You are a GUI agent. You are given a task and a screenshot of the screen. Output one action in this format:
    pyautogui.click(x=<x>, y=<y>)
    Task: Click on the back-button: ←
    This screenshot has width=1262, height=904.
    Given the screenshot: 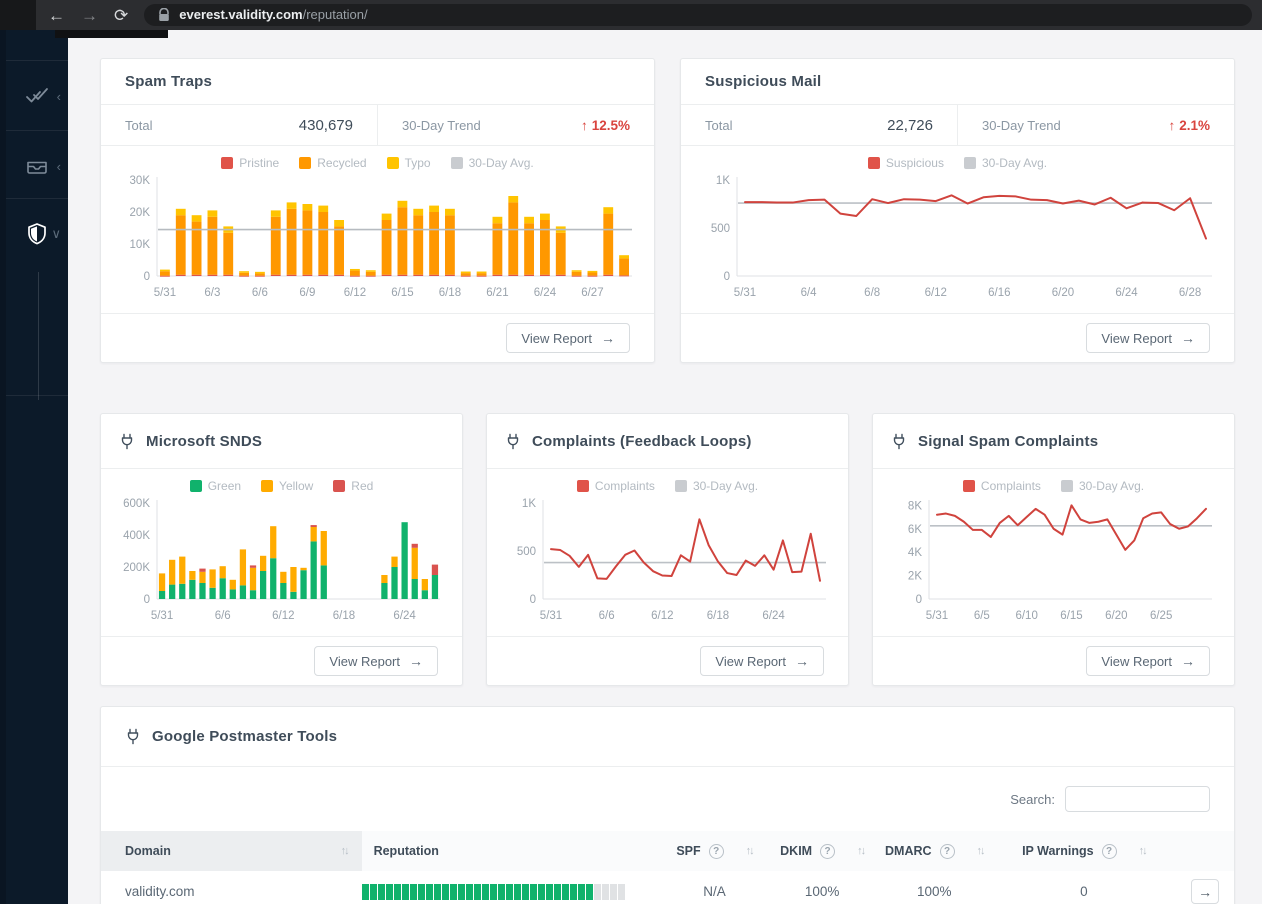 What is the action you would take?
    pyautogui.click(x=56, y=15)
    